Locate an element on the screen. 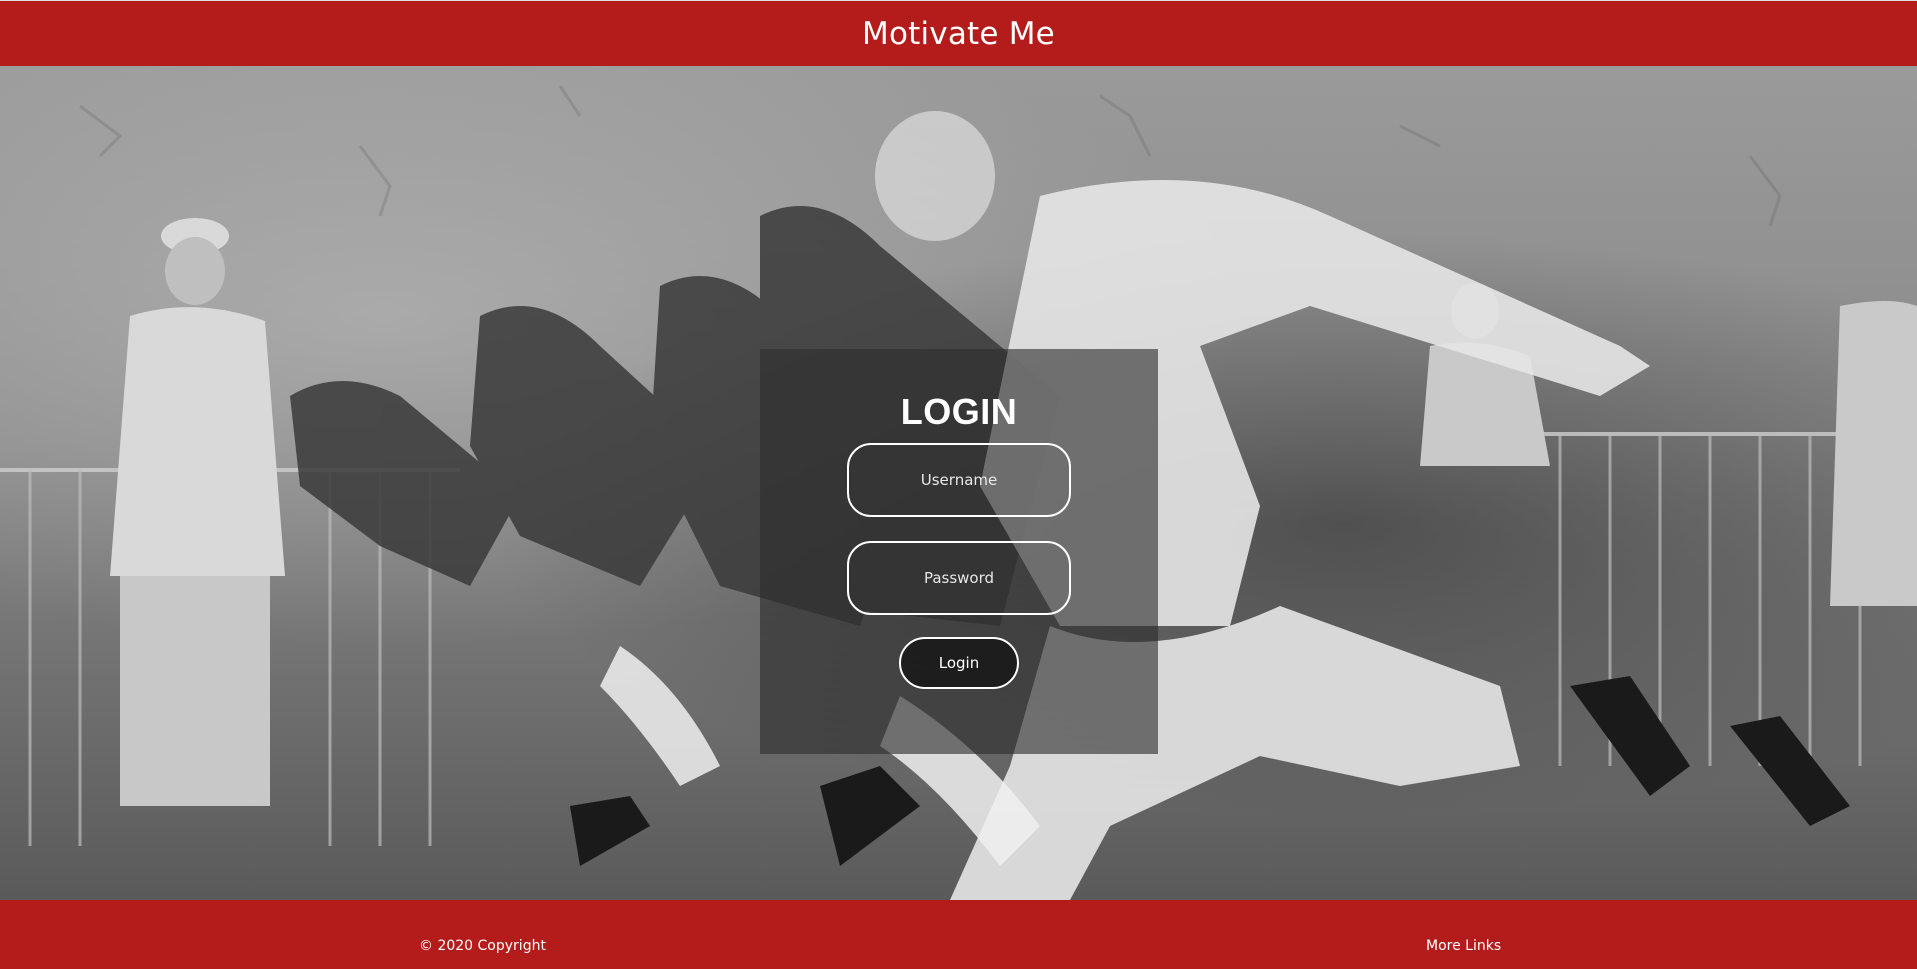  site-title: Motivate Me is located at coordinates (958, 33).